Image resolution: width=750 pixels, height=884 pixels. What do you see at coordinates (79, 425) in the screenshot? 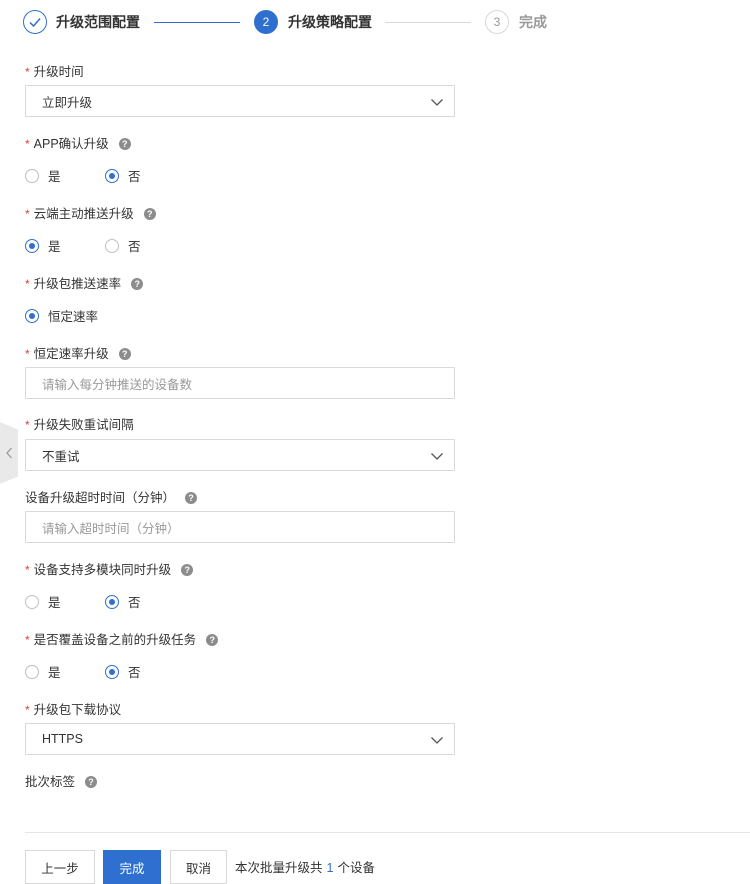
I see `retry-interval-label: * 升级失败重试间隔` at bounding box center [79, 425].